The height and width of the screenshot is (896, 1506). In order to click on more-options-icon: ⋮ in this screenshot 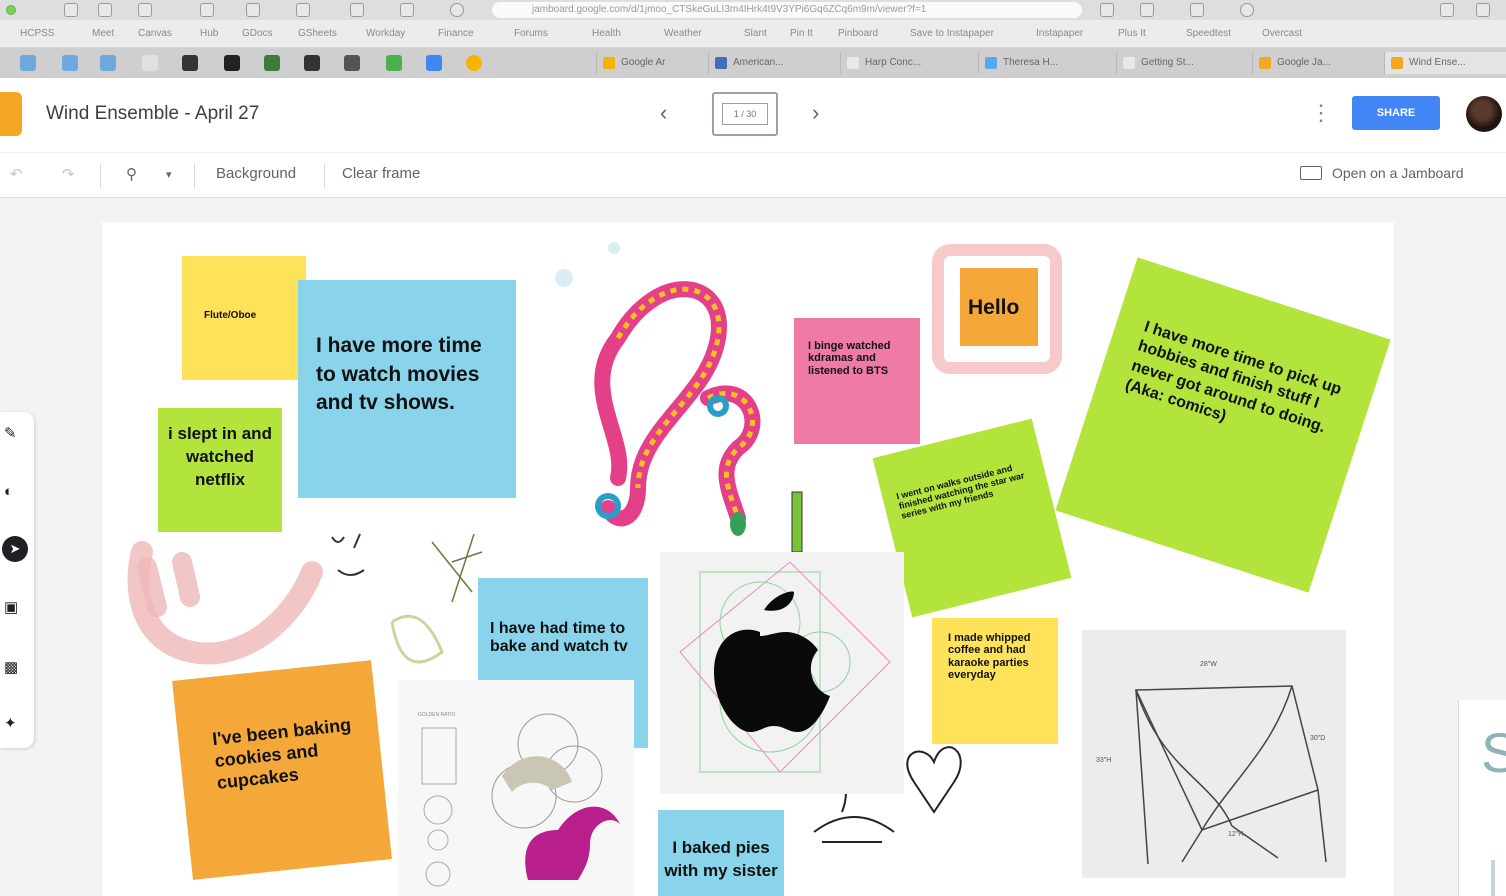, I will do `click(1321, 113)`.